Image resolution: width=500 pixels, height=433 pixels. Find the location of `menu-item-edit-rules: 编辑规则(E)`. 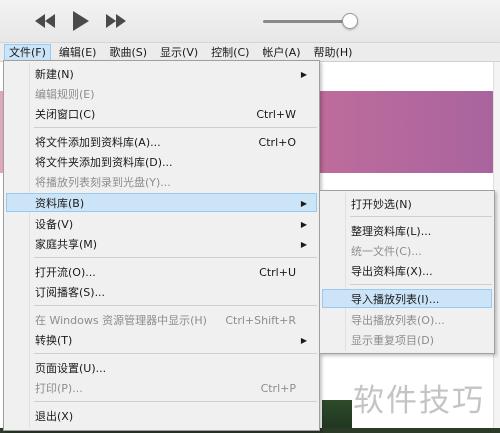

menu-item-edit-rules: 编辑规则(E) is located at coordinates (161, 93).